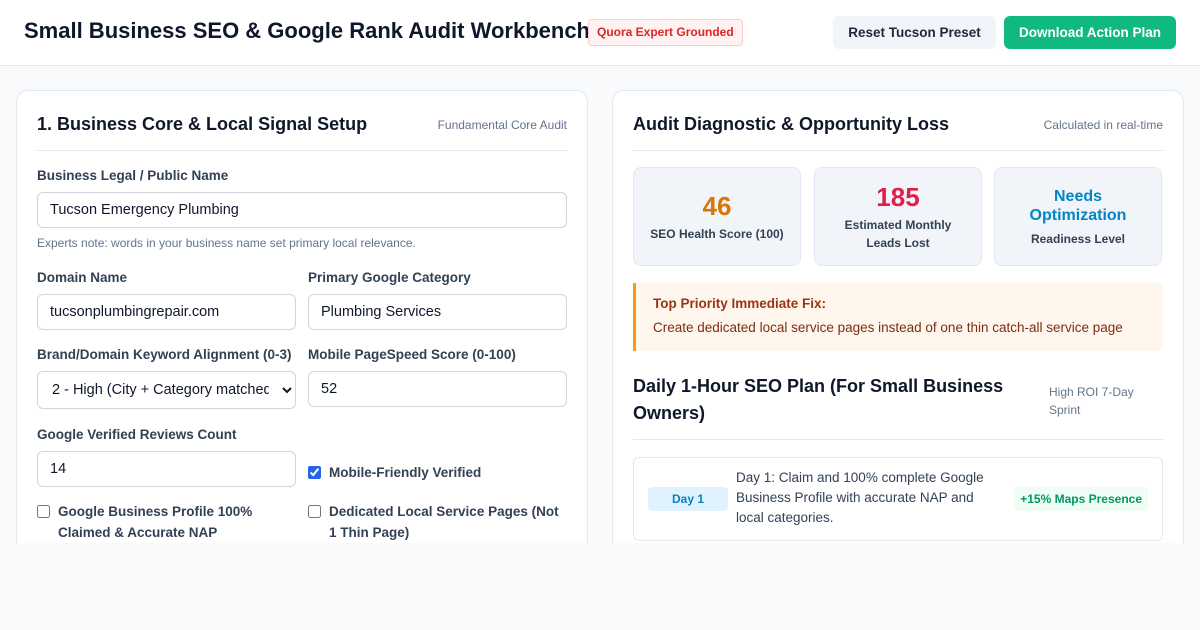  I want to click on alignment-label: Brand/Domain Keyword Alignment (0-3), so click(164, 354).